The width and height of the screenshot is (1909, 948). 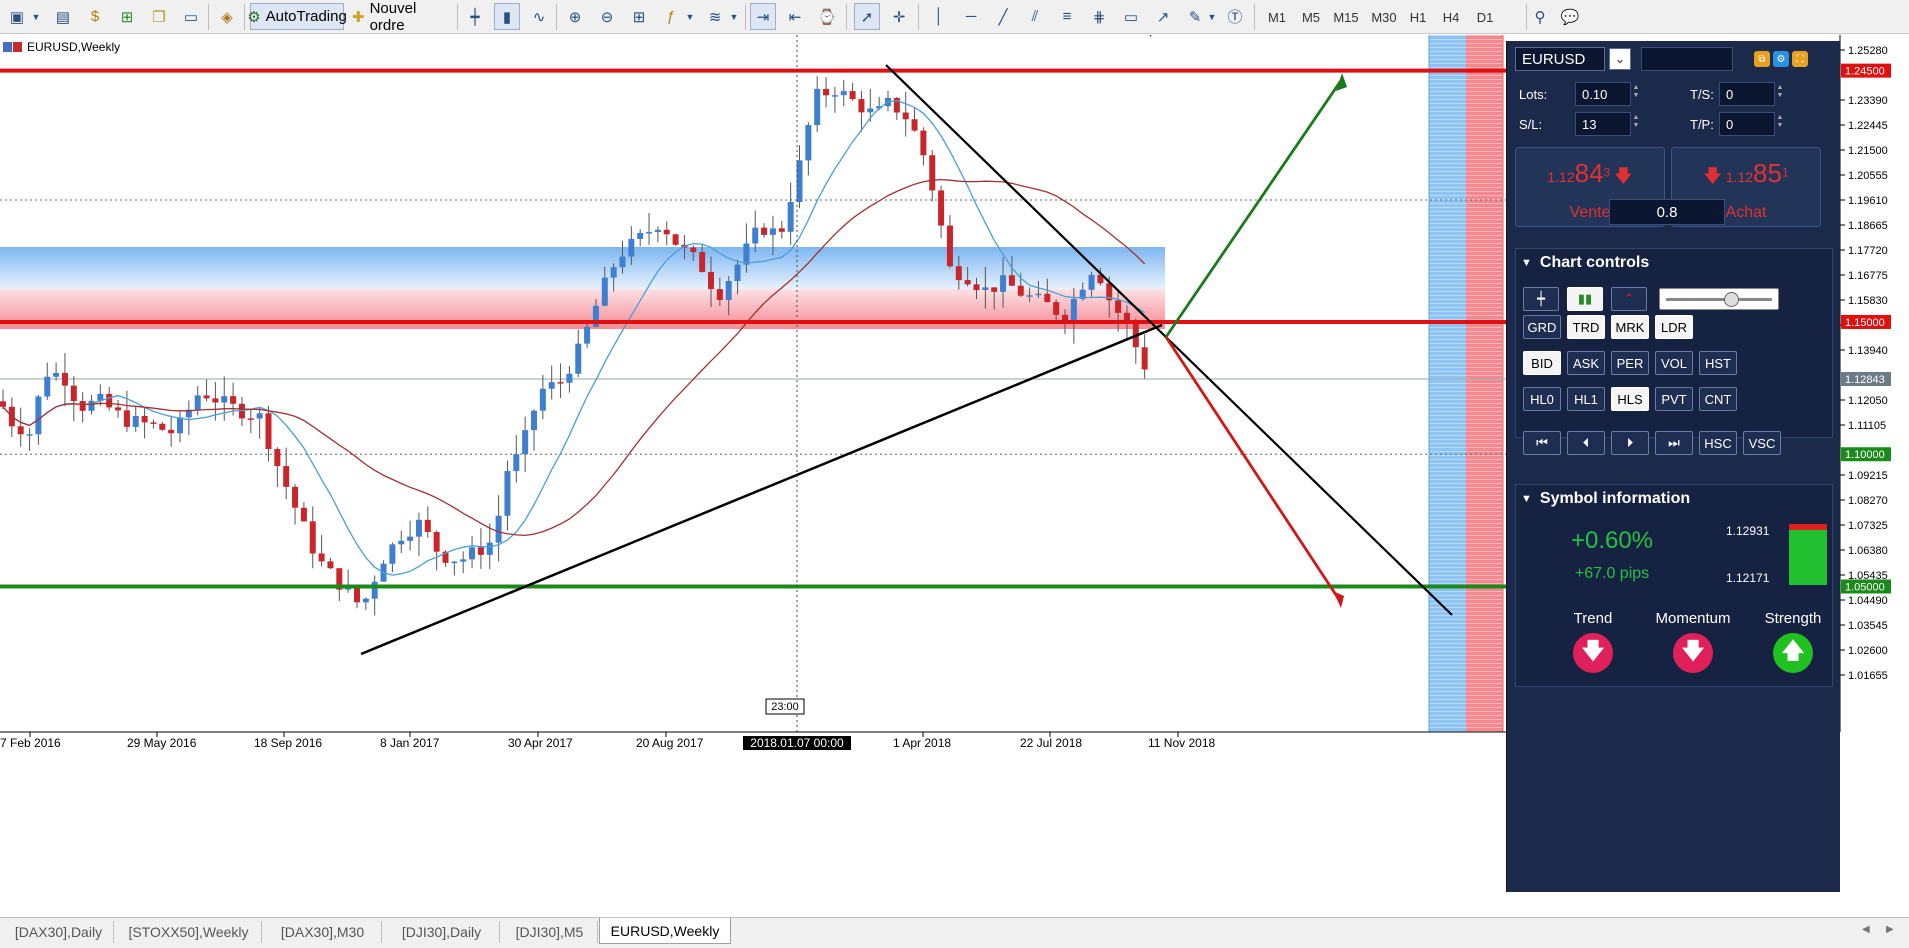 What do you see at coordinates (1542, 443) in the screenshot?
I see `scroll-begin-icon: ⏮` at bounding box center [1542, 443].